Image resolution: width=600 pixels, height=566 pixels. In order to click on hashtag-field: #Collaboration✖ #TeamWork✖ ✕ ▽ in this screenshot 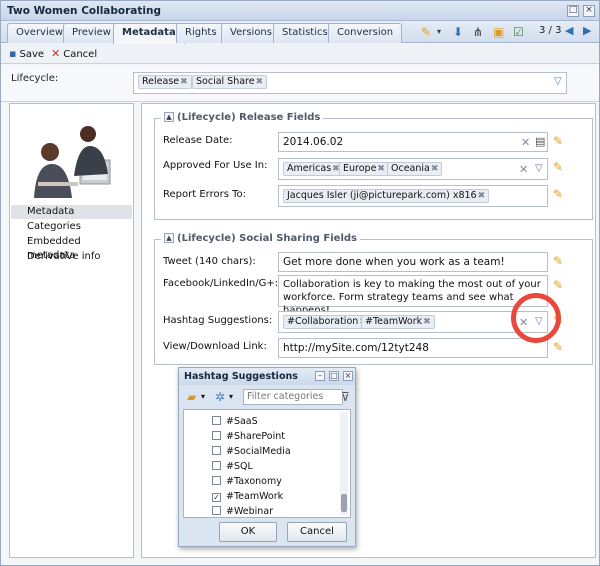, I will do `click(413, 322)`.